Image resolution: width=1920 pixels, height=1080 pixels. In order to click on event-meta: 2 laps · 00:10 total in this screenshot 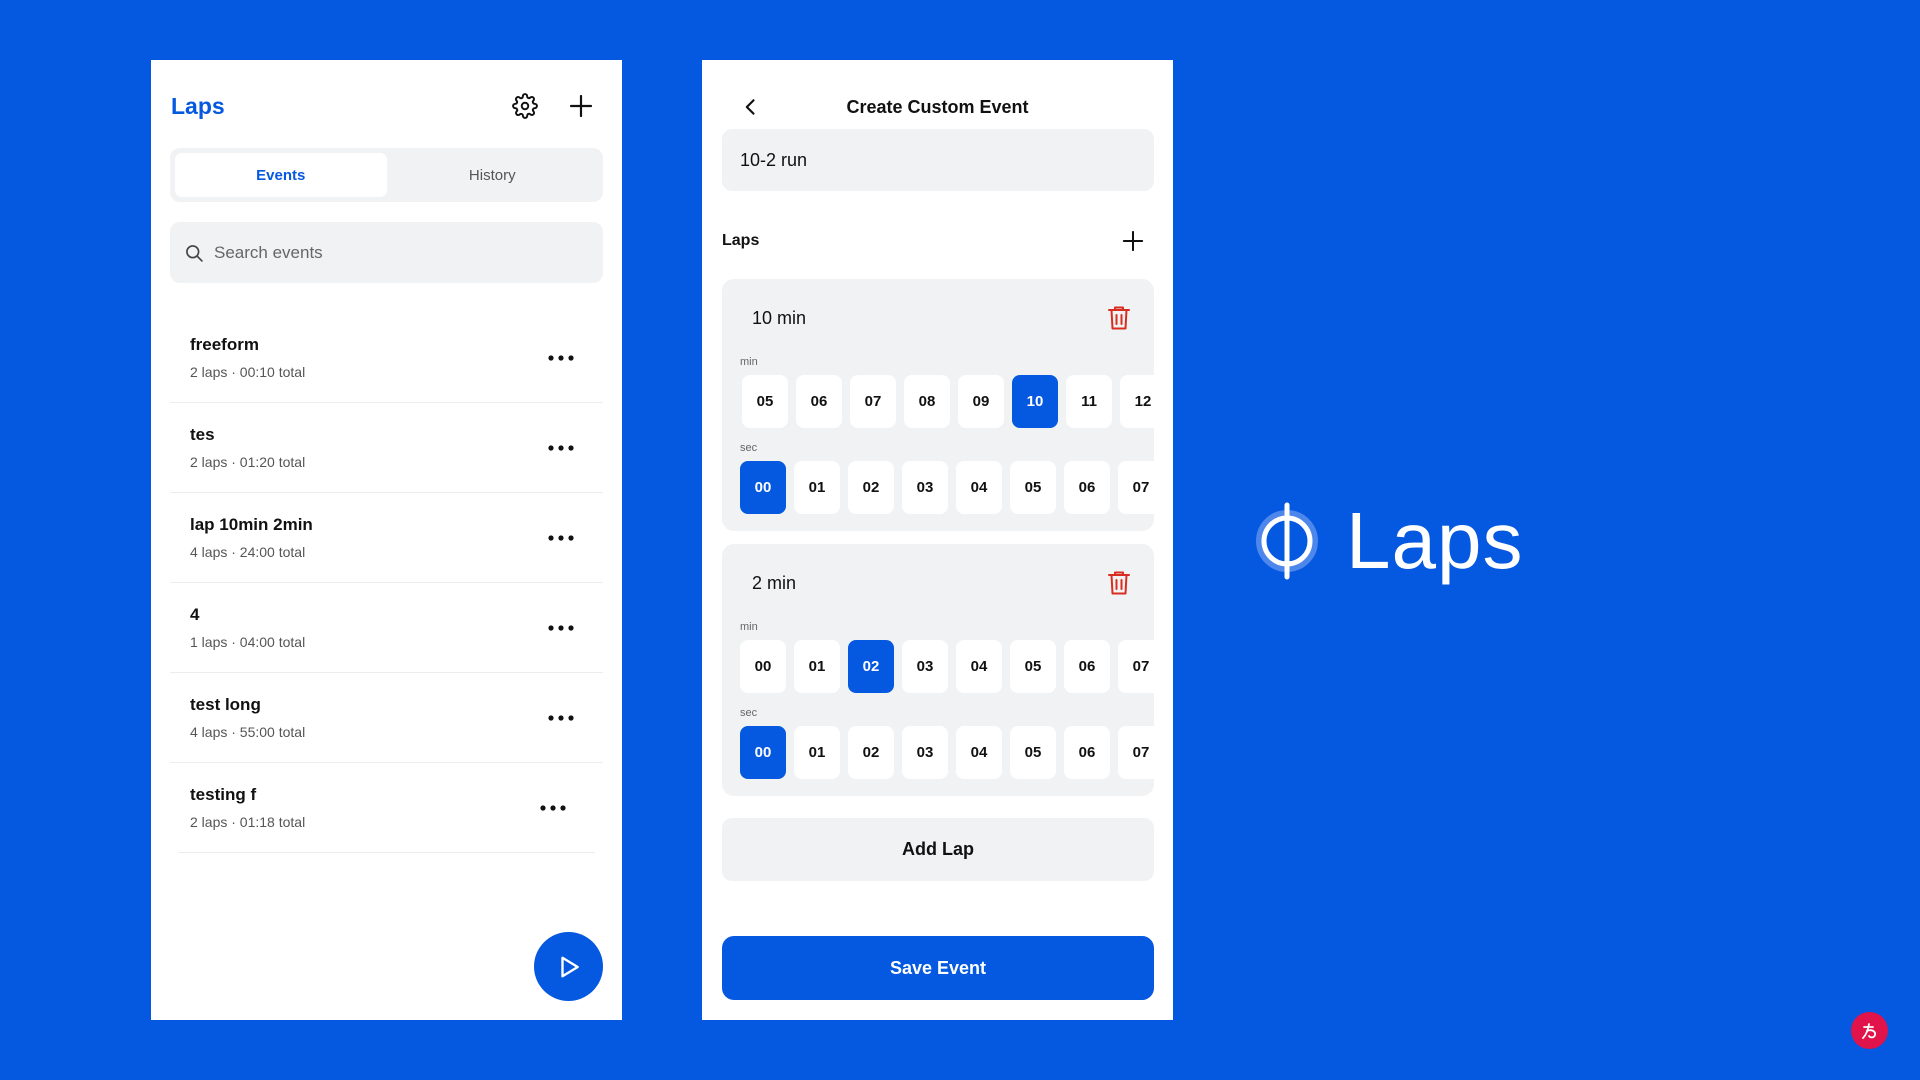, I will do `click(248, 372)`.